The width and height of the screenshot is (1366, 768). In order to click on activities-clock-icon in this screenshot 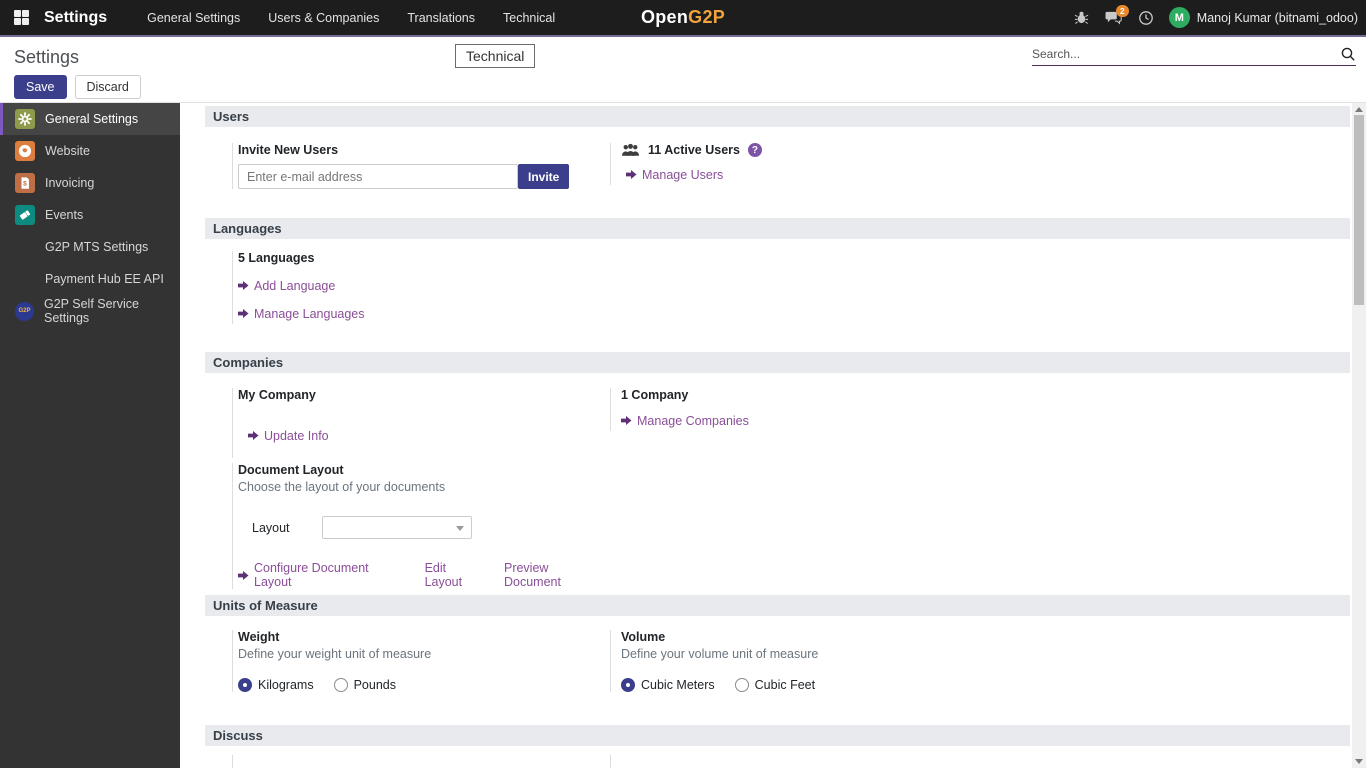, I will do `click(1146, 18)`.